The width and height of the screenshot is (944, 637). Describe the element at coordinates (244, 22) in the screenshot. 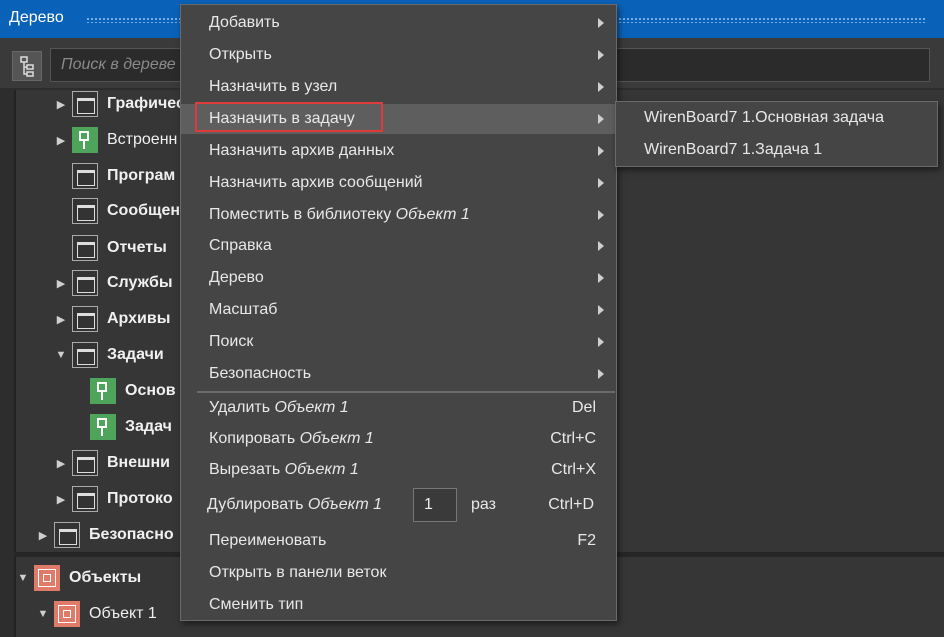

I see `menu-item-label: Добавить` at that location.